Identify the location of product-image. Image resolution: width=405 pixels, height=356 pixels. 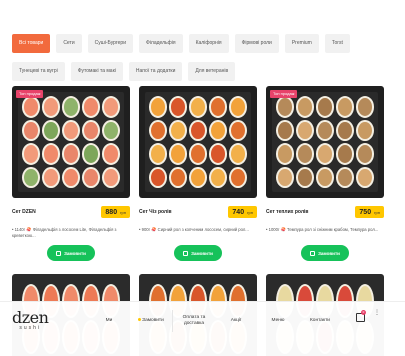
(198, 142).